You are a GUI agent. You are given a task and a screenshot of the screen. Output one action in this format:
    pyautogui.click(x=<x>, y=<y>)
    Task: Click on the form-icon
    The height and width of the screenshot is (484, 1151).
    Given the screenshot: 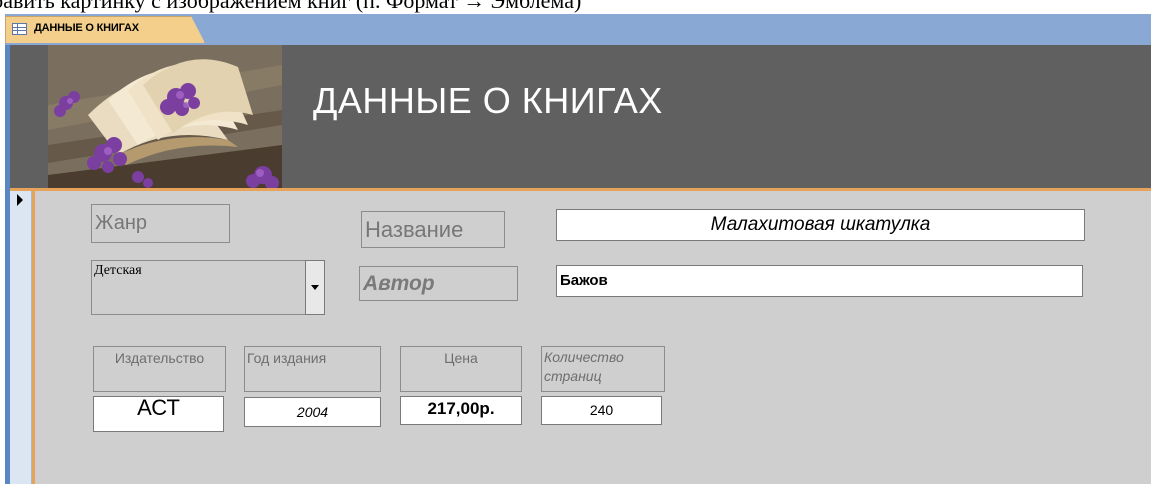 What is the action you would take?
    pyautogui.click(x=19, y=29)
    